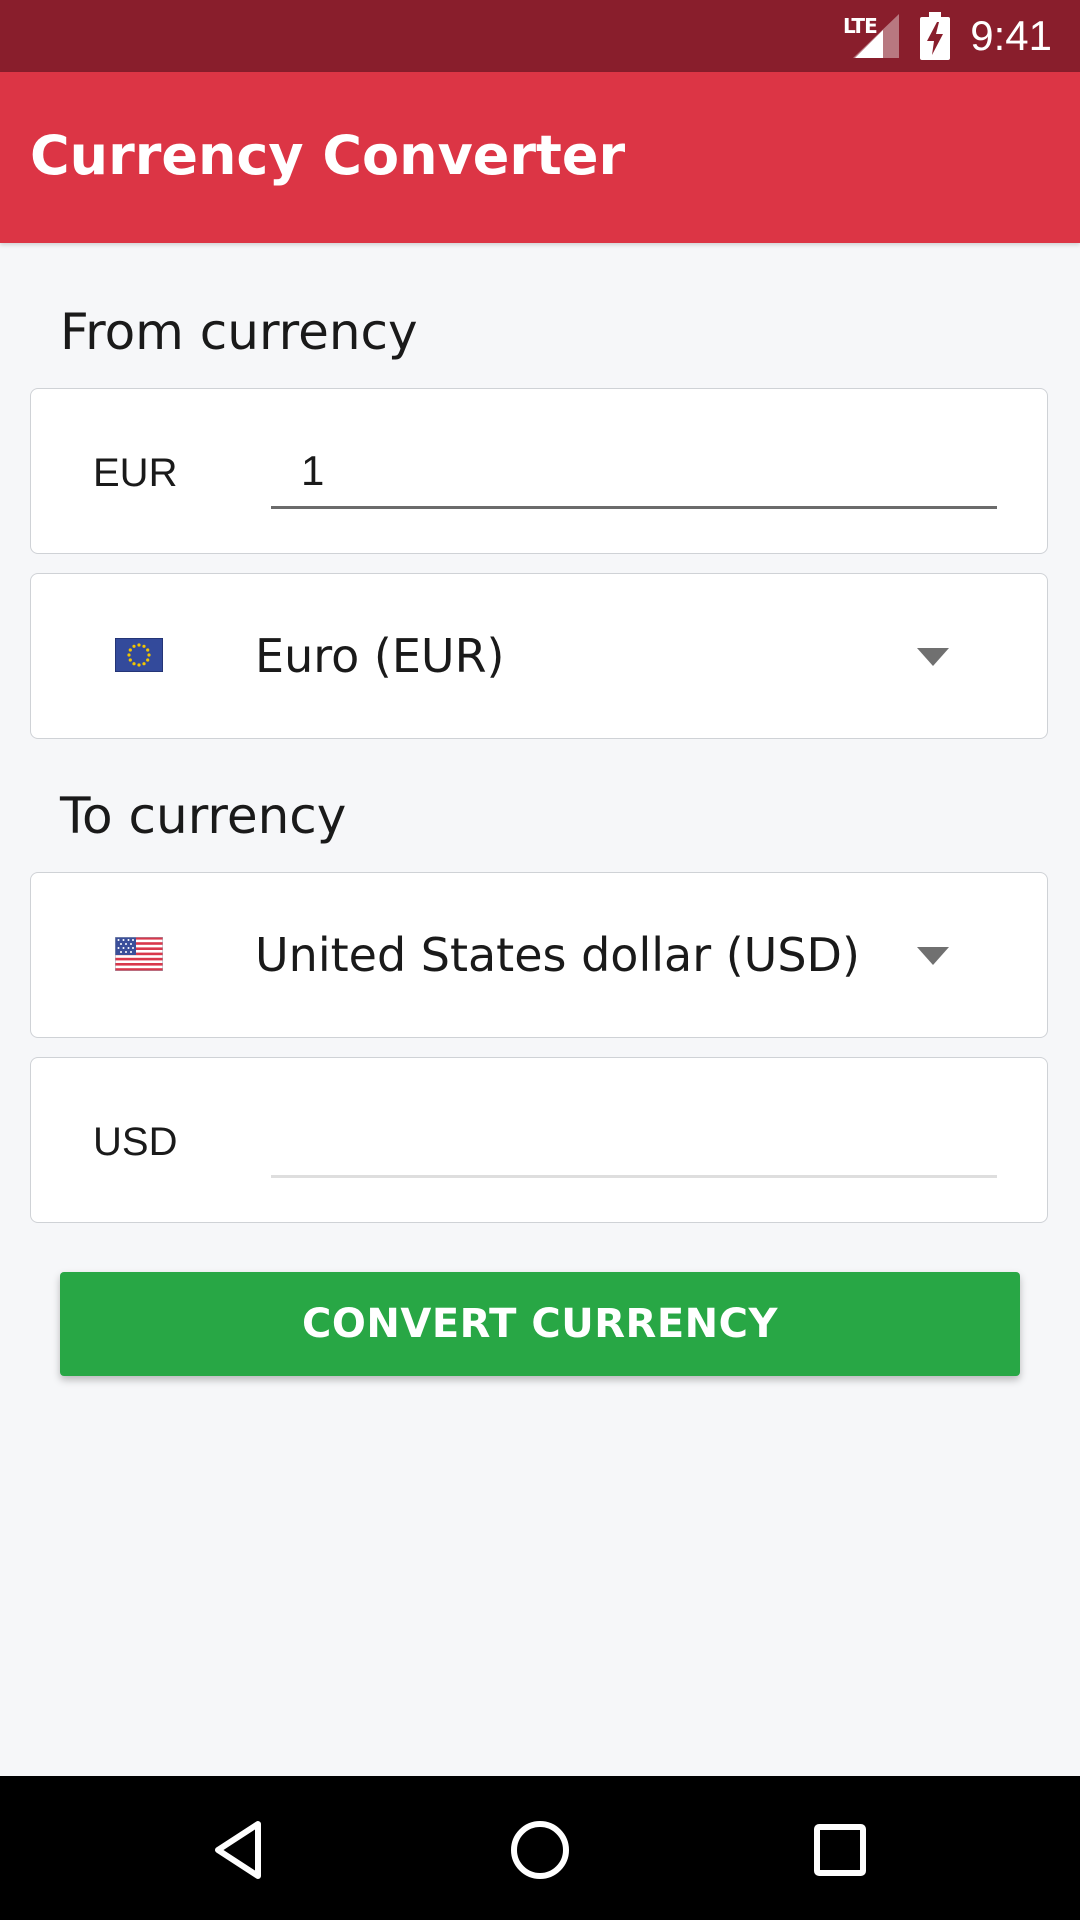 This screenshot has width=1080, height=1920. What do you see at coordinates (203, 816) in the screenshot?
I see `to-currency-label: To currency` at bounding box center [203, 816].